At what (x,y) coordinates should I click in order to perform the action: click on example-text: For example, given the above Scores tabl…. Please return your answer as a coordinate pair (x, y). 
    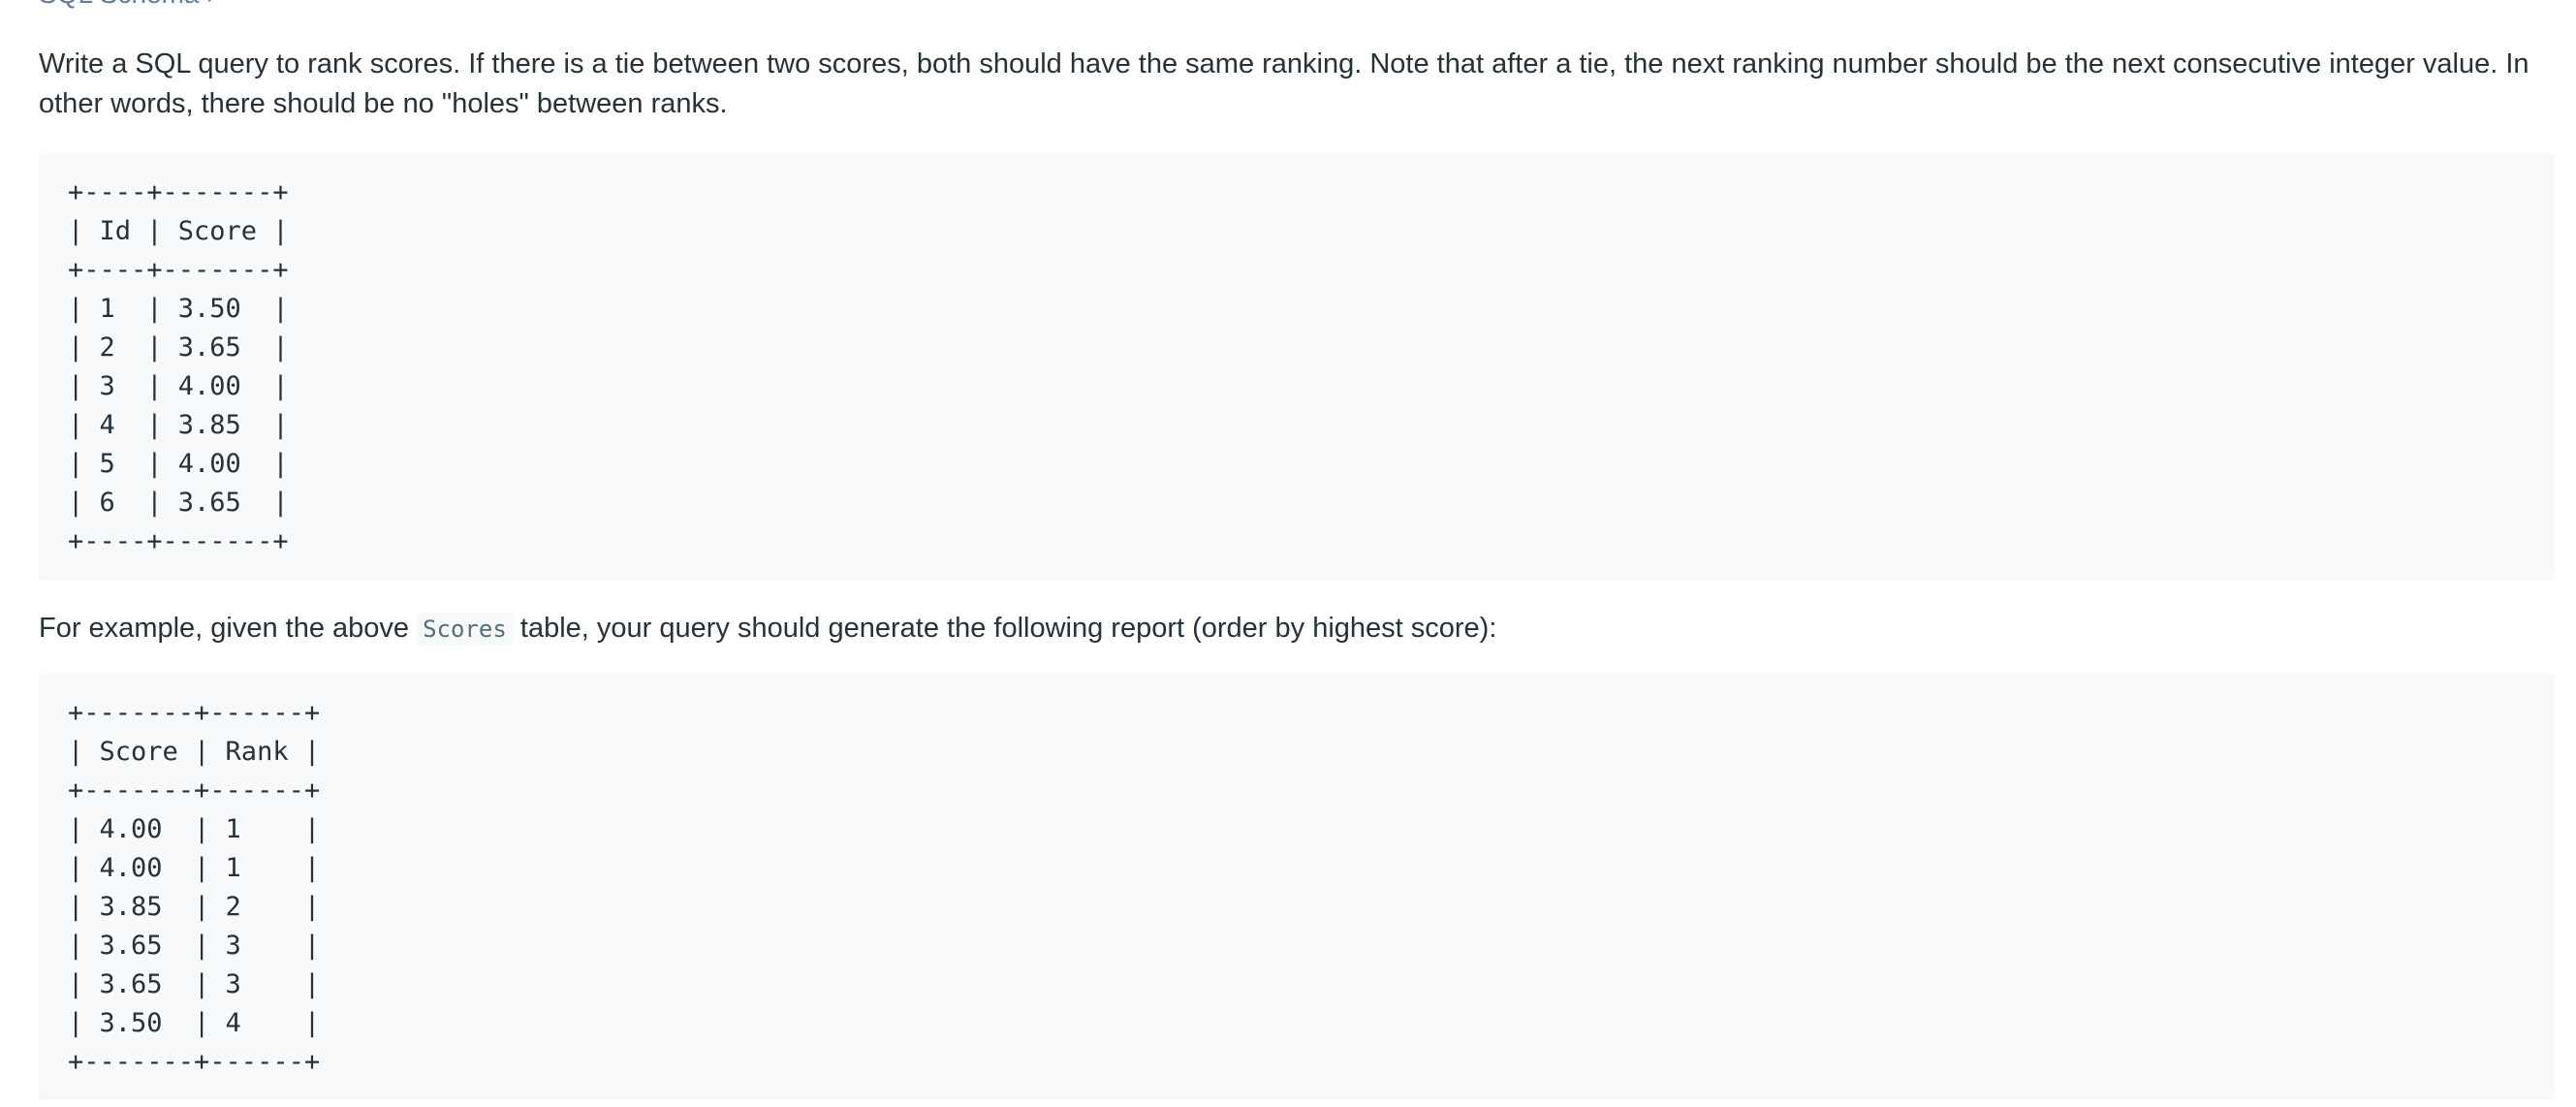
    Looking at the image, I should click on (767, 628).